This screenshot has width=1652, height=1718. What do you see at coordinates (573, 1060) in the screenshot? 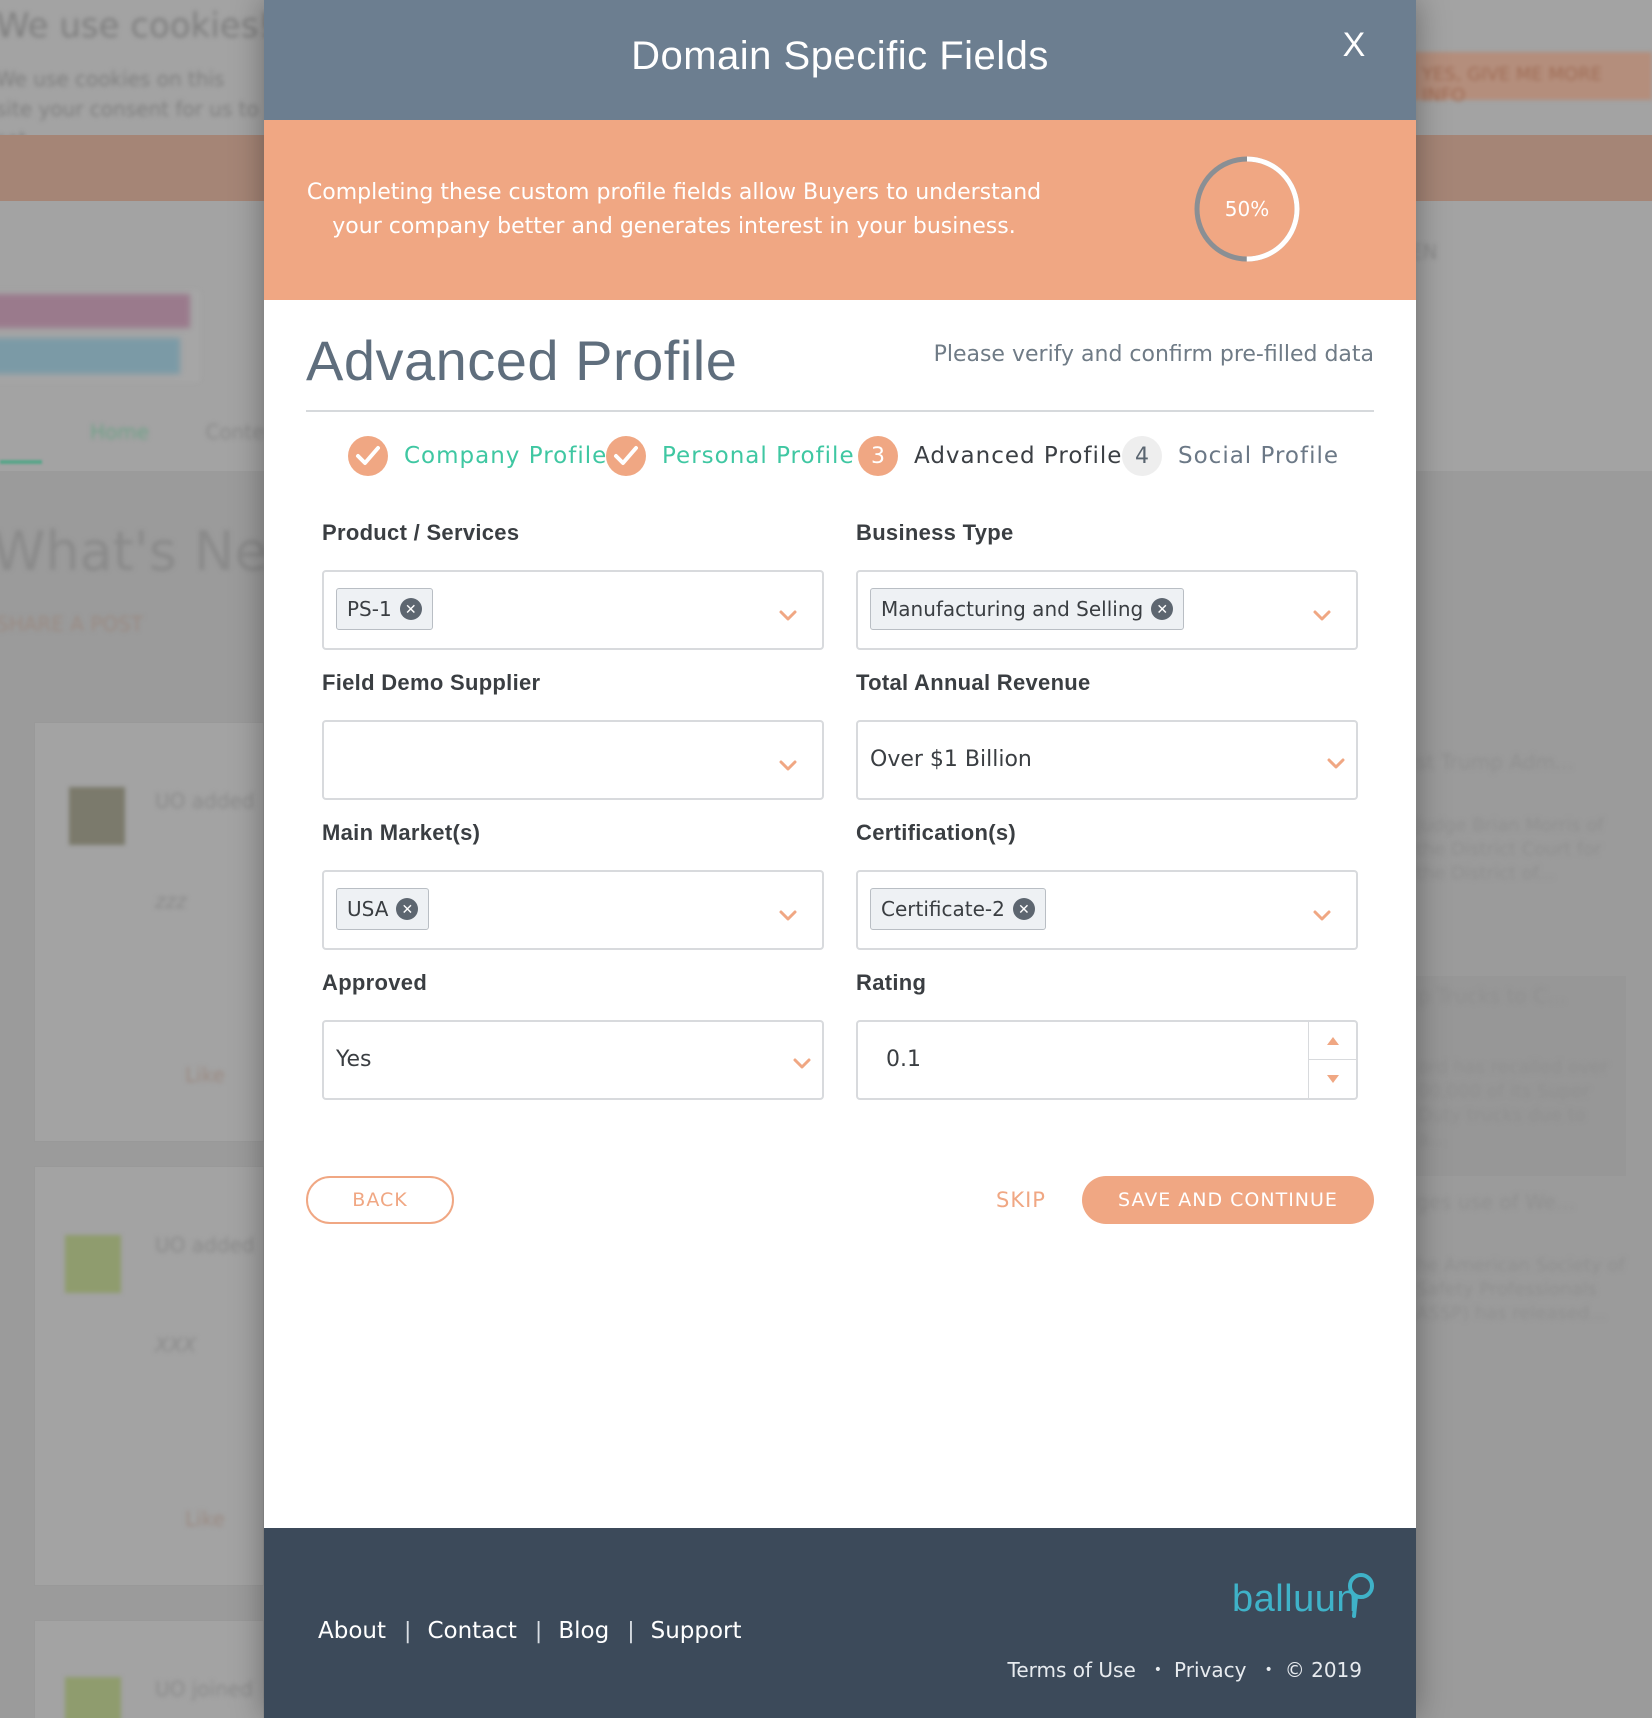
I see `approved-select: Yes` at bounding box center [573, 1060].